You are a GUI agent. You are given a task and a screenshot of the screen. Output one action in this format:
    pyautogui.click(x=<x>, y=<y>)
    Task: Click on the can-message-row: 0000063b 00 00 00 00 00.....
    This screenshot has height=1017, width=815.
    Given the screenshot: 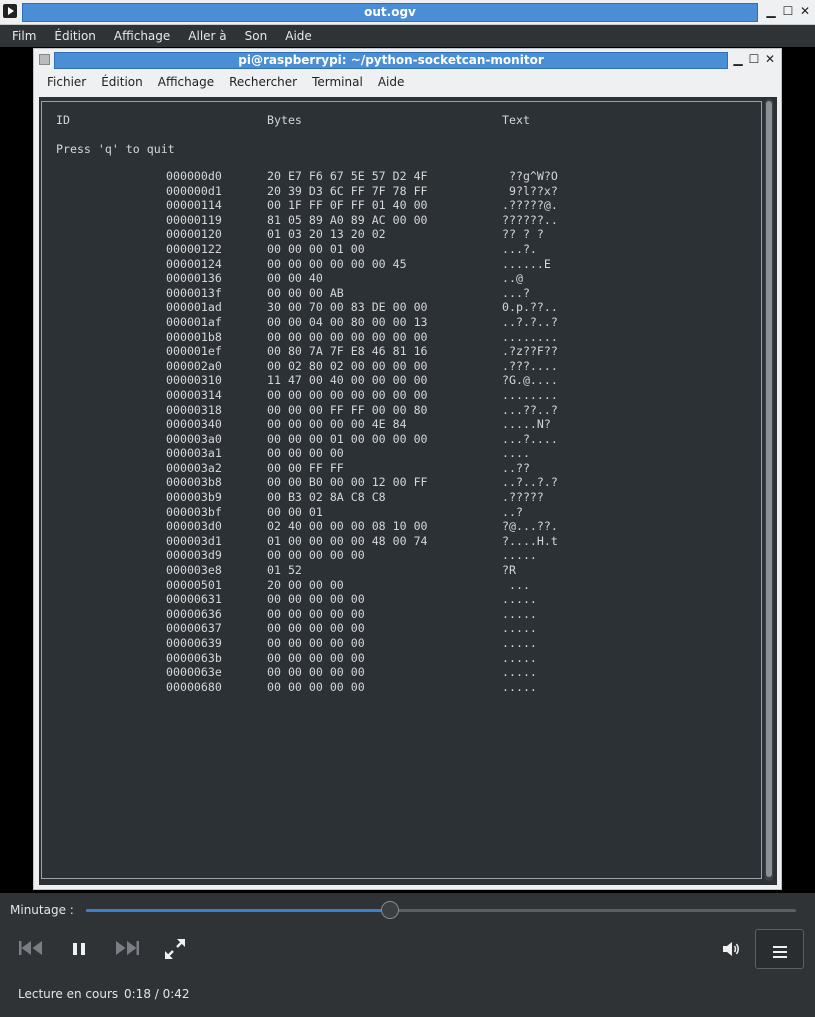 What is the action you would take?
    pyautogui.click(x=391, y=658)
    